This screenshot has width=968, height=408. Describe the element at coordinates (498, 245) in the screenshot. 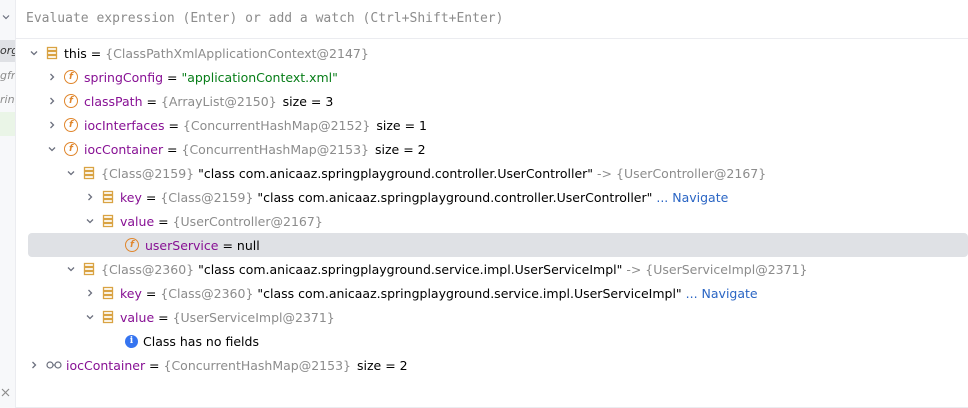

I see `tree-row-userservice: f userService = null` at that location.